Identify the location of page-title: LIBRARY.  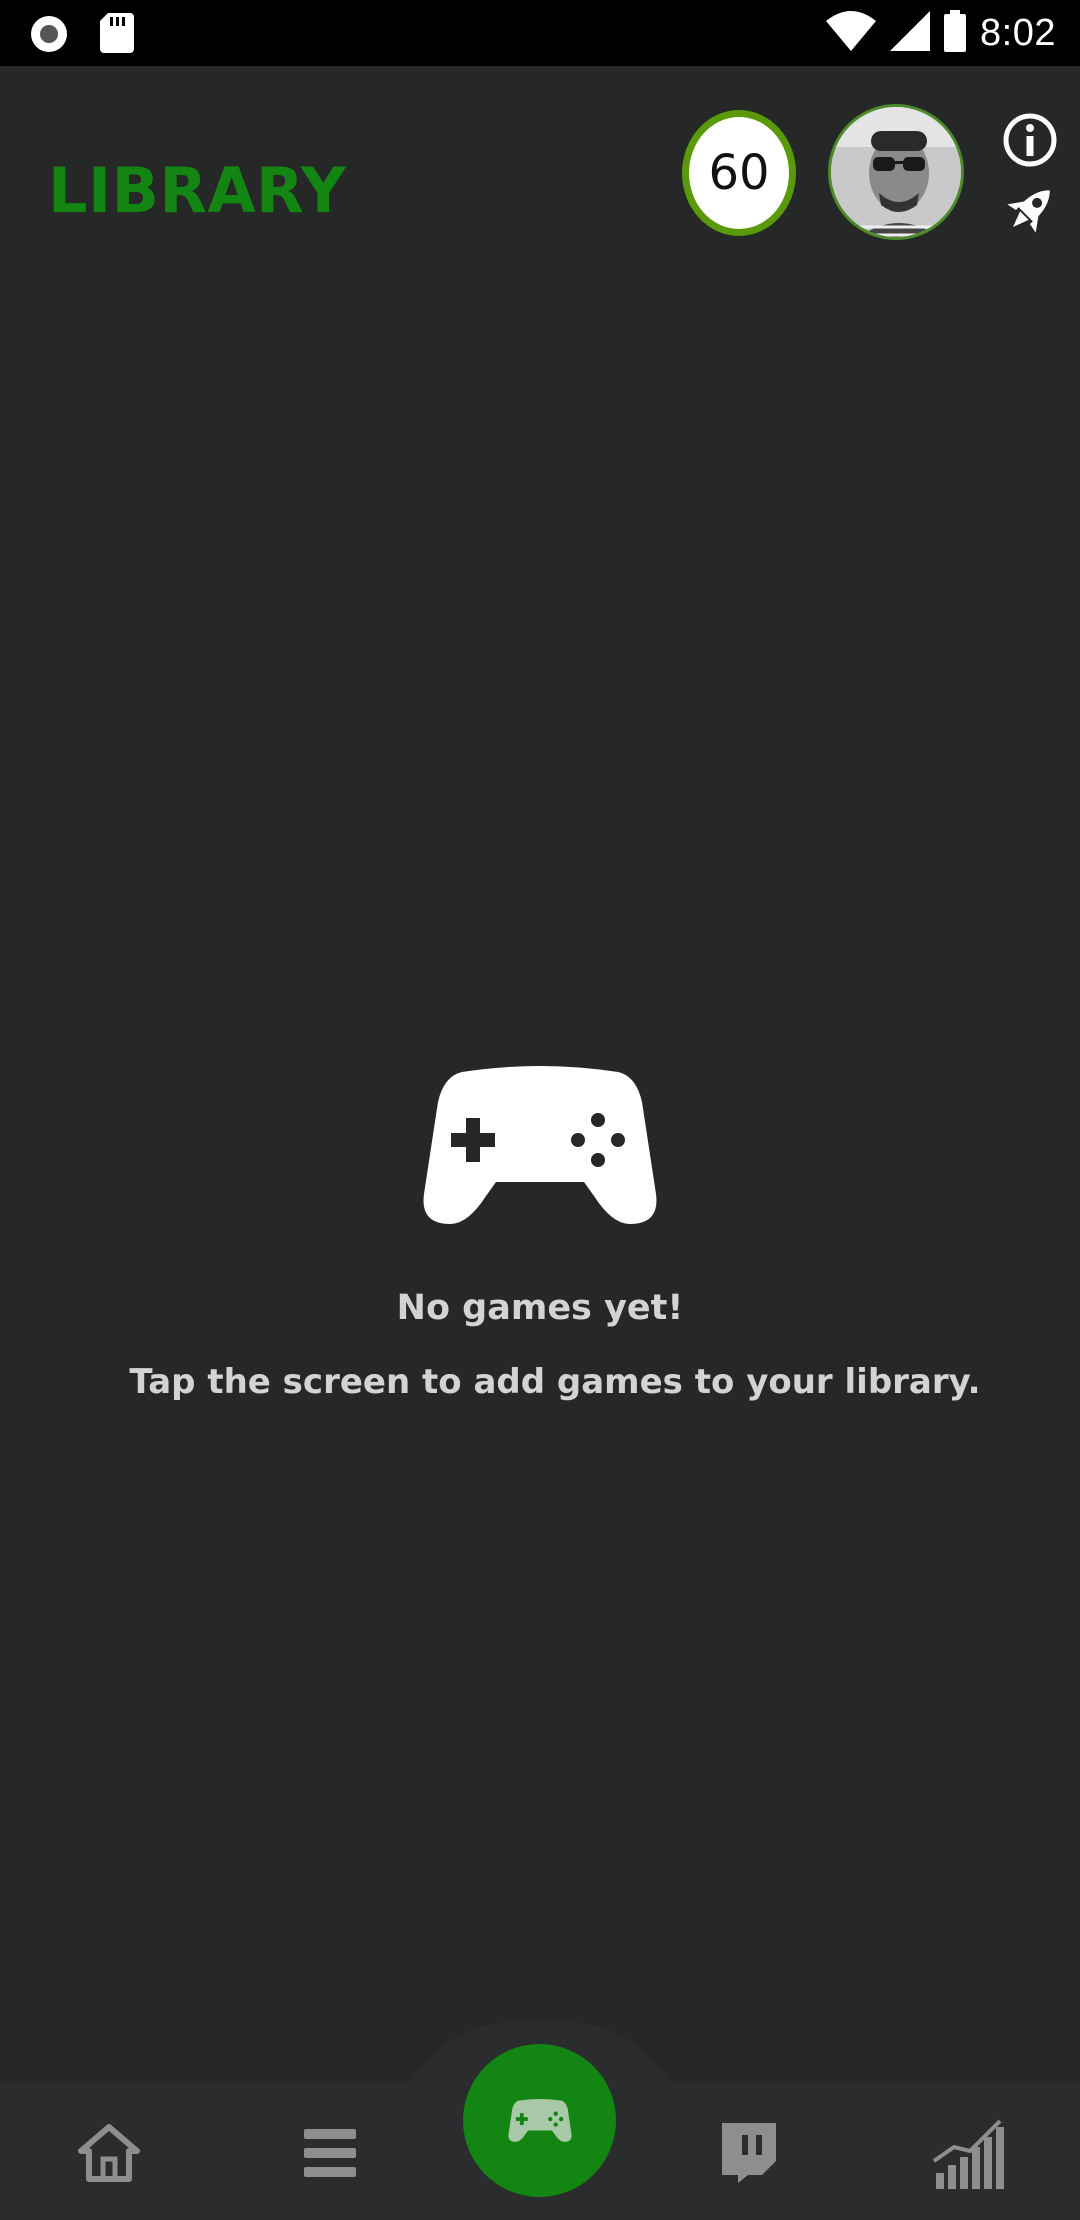
(197, 190).